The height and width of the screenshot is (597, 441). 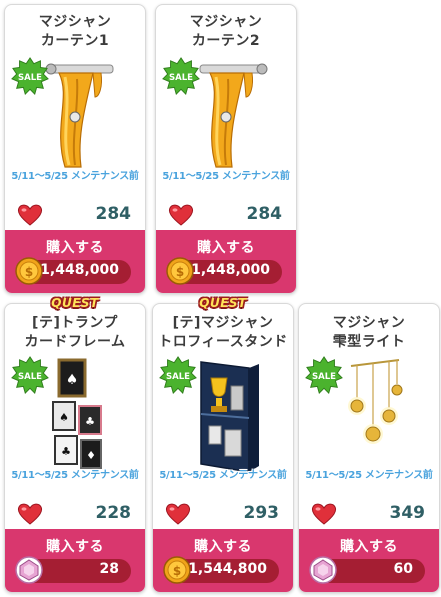 I want to click on price-value: 28, so click(x=109, y=569).